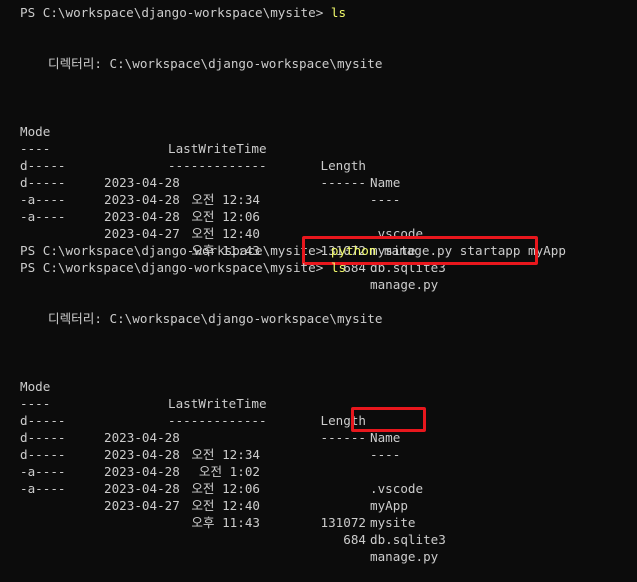 The height and width of the screenshot is (582, 637). I want to click on cell-time: 오후 11:43, so click(225, 522).